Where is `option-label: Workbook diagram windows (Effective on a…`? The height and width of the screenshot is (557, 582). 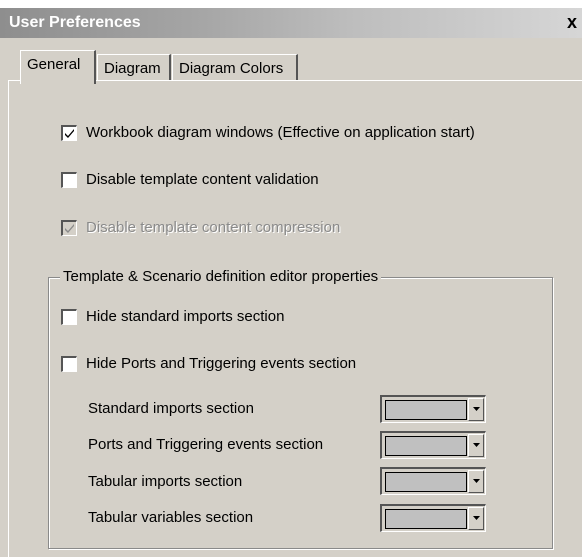 option-label: Workbook diagram windows (Effective on a… is located at coordinates (280, 132).